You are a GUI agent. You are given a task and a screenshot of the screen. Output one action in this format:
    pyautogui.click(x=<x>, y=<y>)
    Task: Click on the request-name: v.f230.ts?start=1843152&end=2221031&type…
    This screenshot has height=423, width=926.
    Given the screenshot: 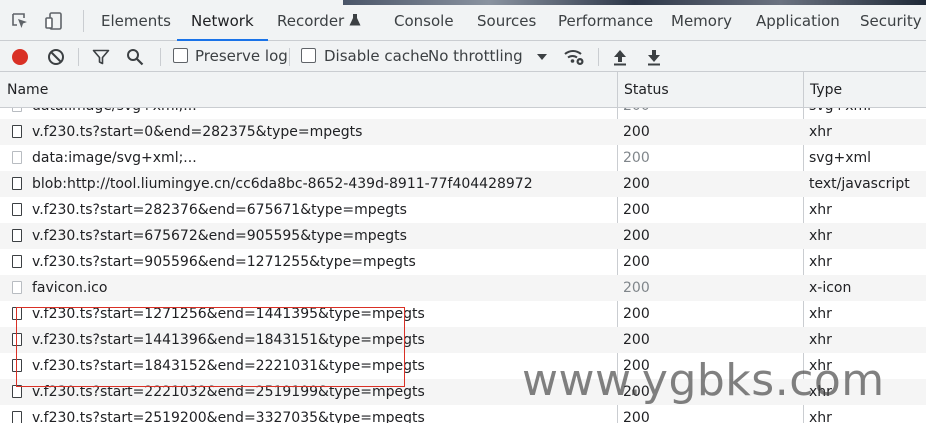 What is the action you would take?
    pyautogui.click(x=322, y=366)
    